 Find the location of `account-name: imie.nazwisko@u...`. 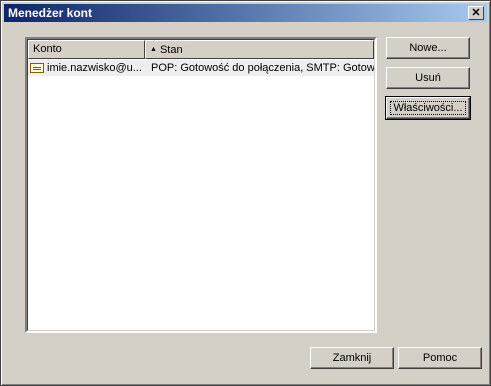

account-name: imie.nazwisko@u... is located at coordinates (94, 68).